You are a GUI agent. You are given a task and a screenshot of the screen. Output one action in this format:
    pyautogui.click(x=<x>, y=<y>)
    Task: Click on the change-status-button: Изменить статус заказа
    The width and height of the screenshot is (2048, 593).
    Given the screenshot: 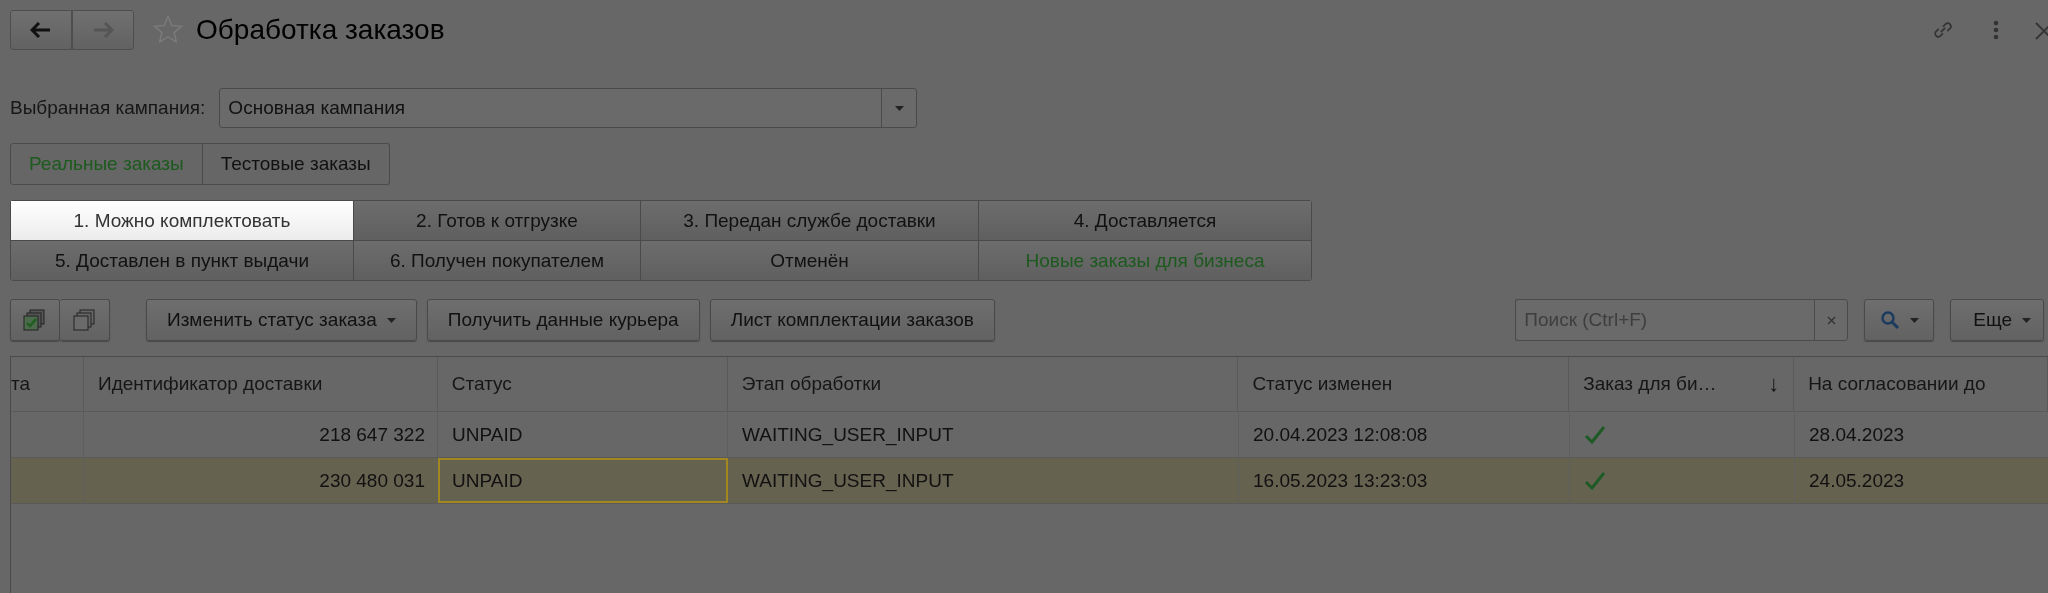 What is the action you would take?
    pyautogui.click(x=281, y=320)
    